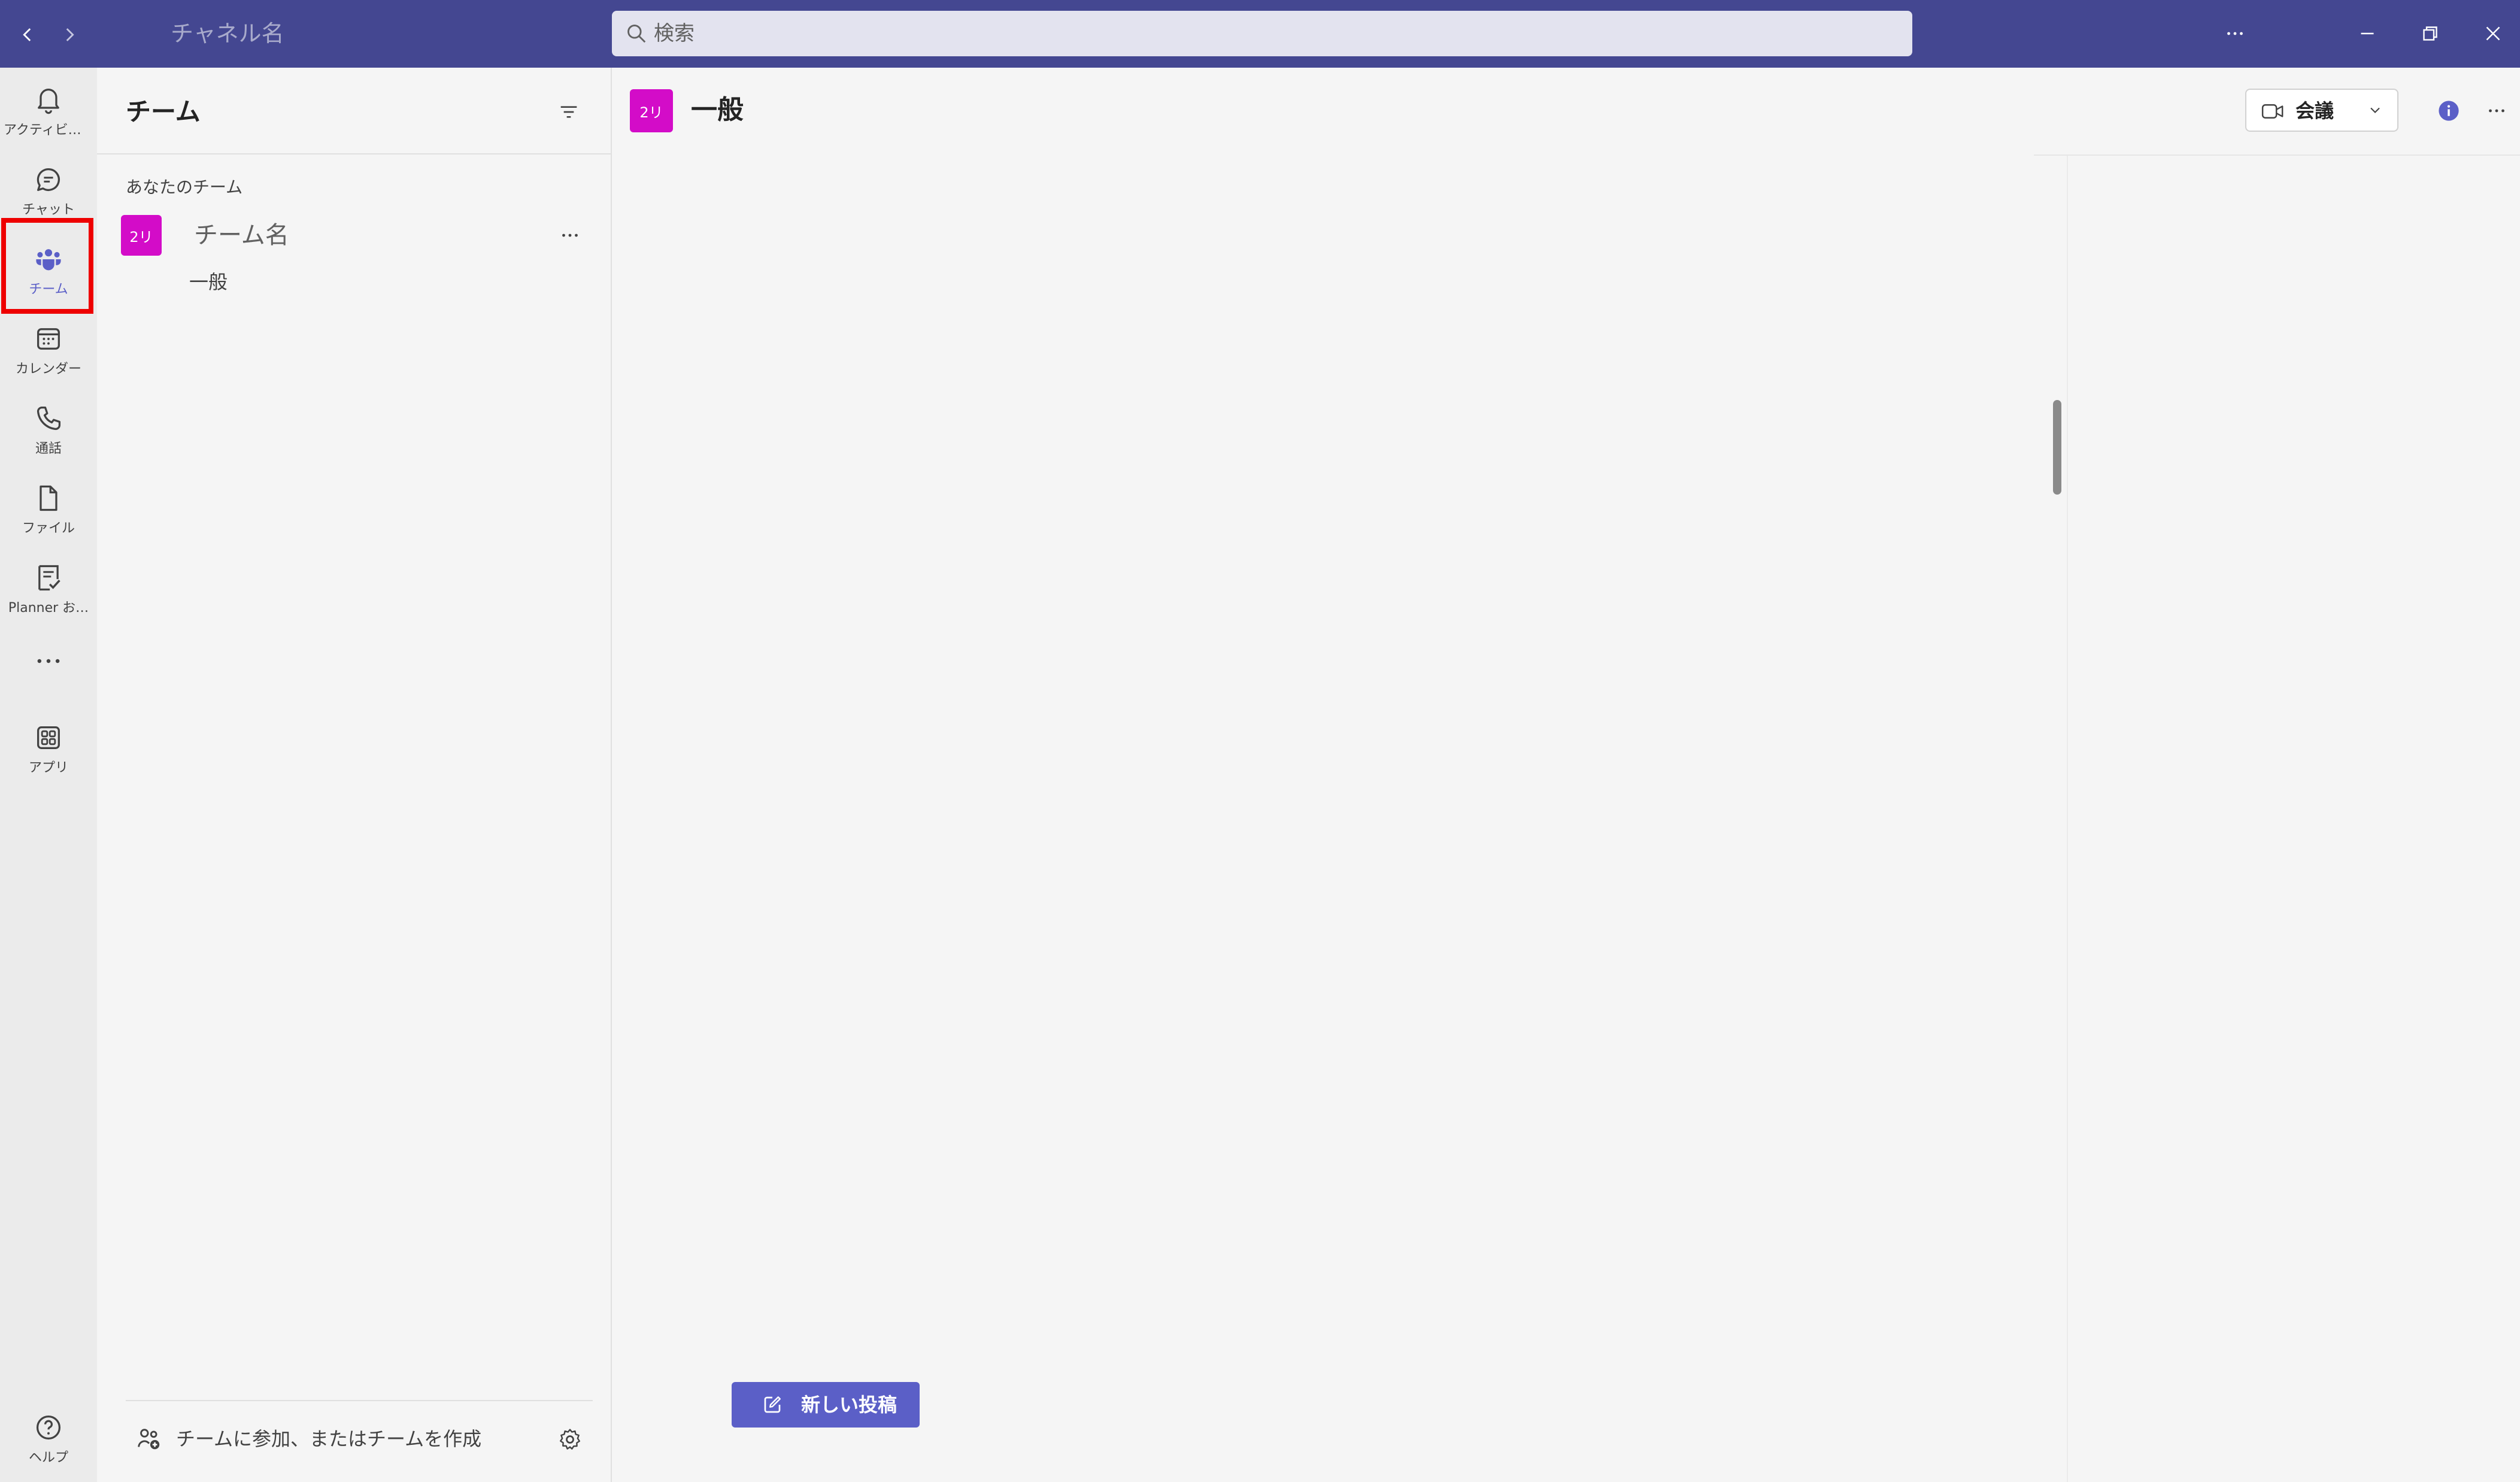 The image size is (2520, 1482). Describe the element at coordinates (354, 111) in the screenshot. I see `pane-header: チーム` at that location.